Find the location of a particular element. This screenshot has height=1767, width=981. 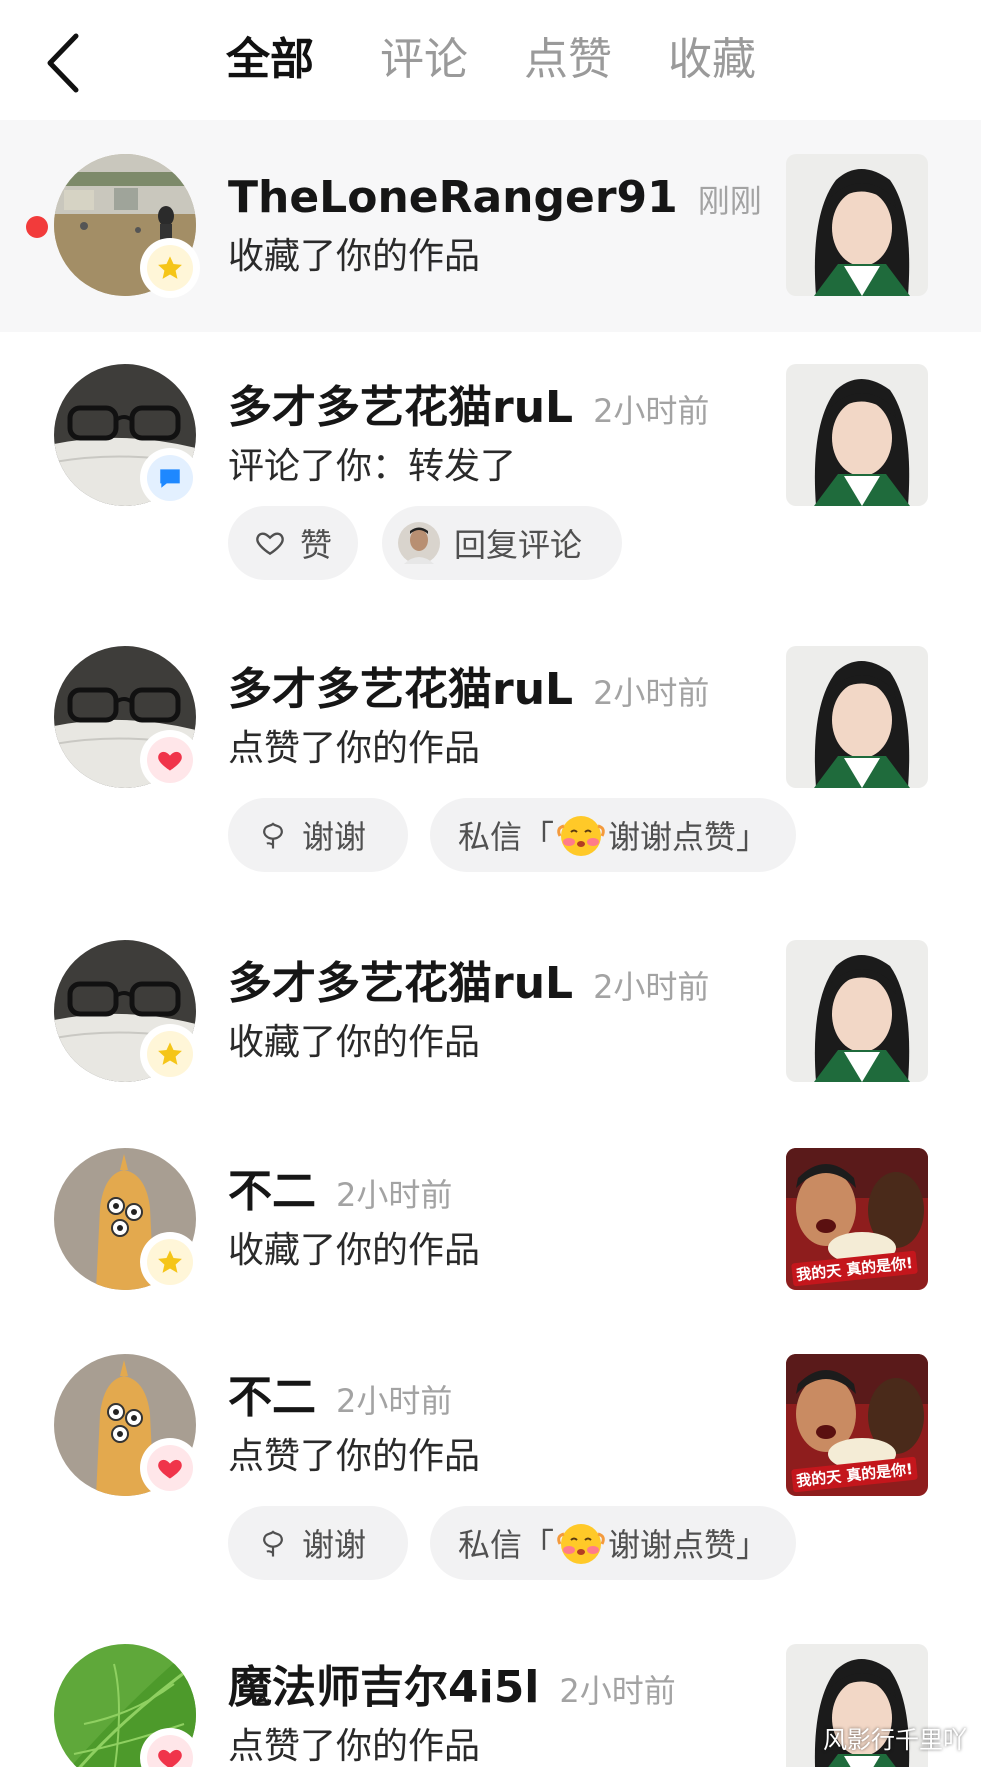

username: TheLoneRanger91 刚刚 is located at coordinates (495, 199).